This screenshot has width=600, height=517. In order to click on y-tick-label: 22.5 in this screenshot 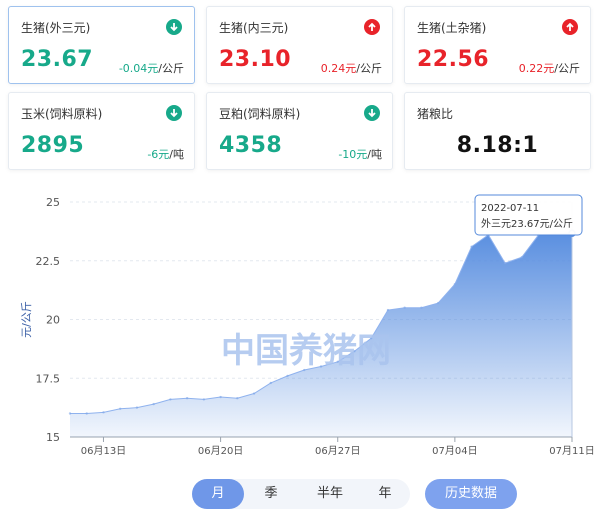, I will do `click(48, 261)`.